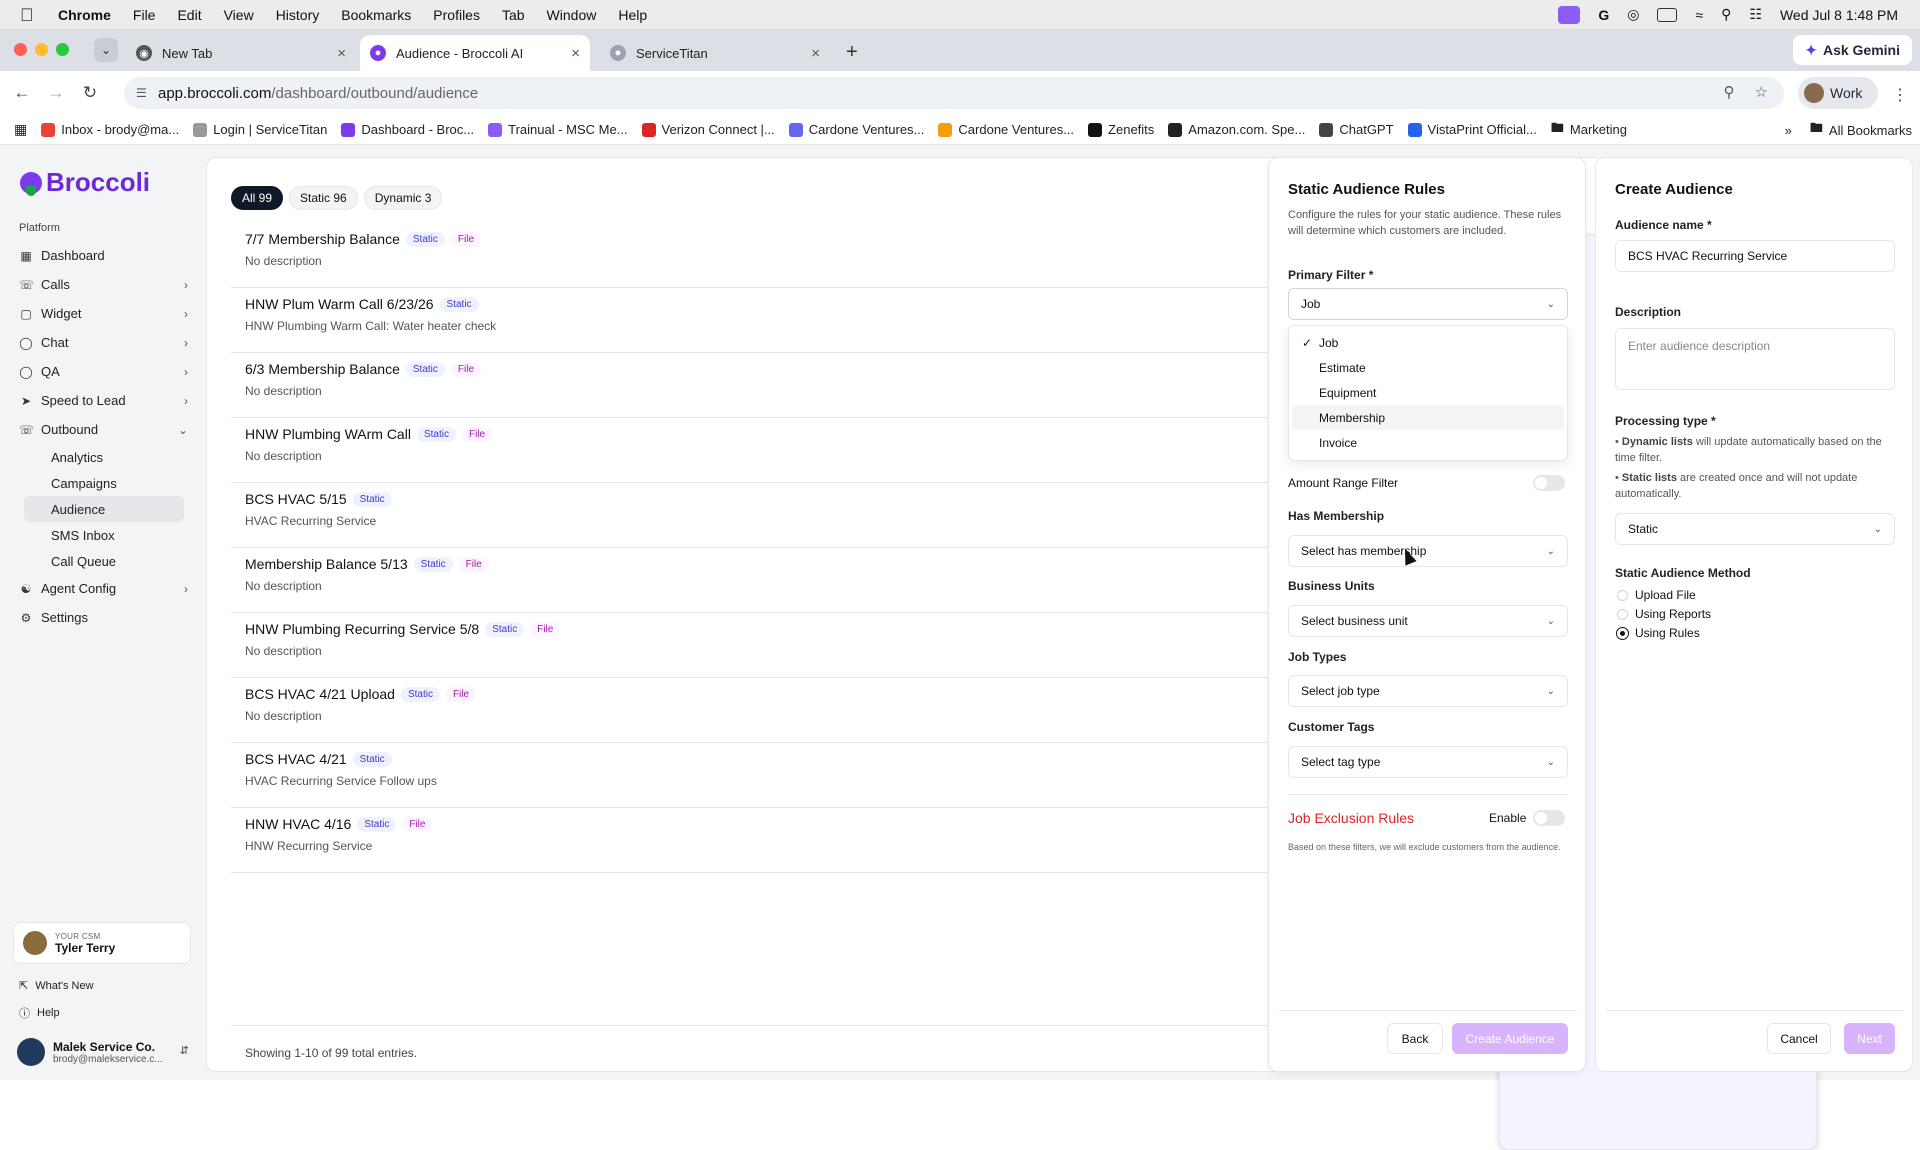  What do you see at coordinates (320, 694) in the screenshot?
I see `audience-name: BCS HVAC 4/21 Upload` at bounding box center [320, 694].